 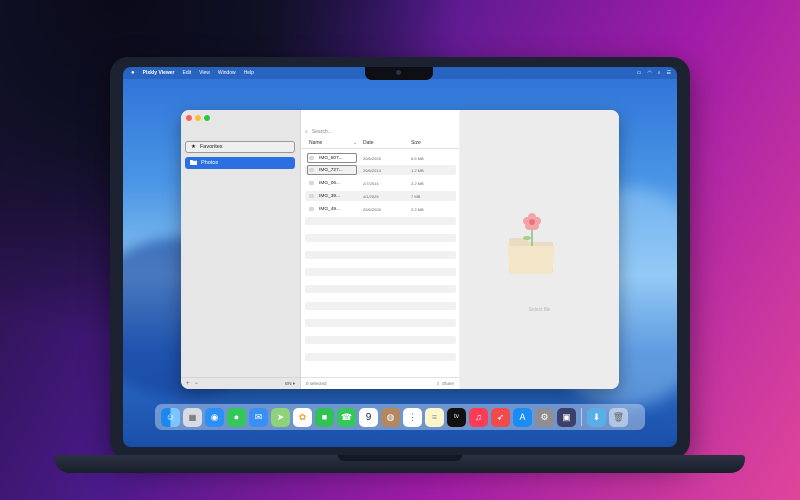 What do you see at coordinates (478, 417) in the screenshot?
I see `music-icon: ♫` at bounding box center [478, 417].